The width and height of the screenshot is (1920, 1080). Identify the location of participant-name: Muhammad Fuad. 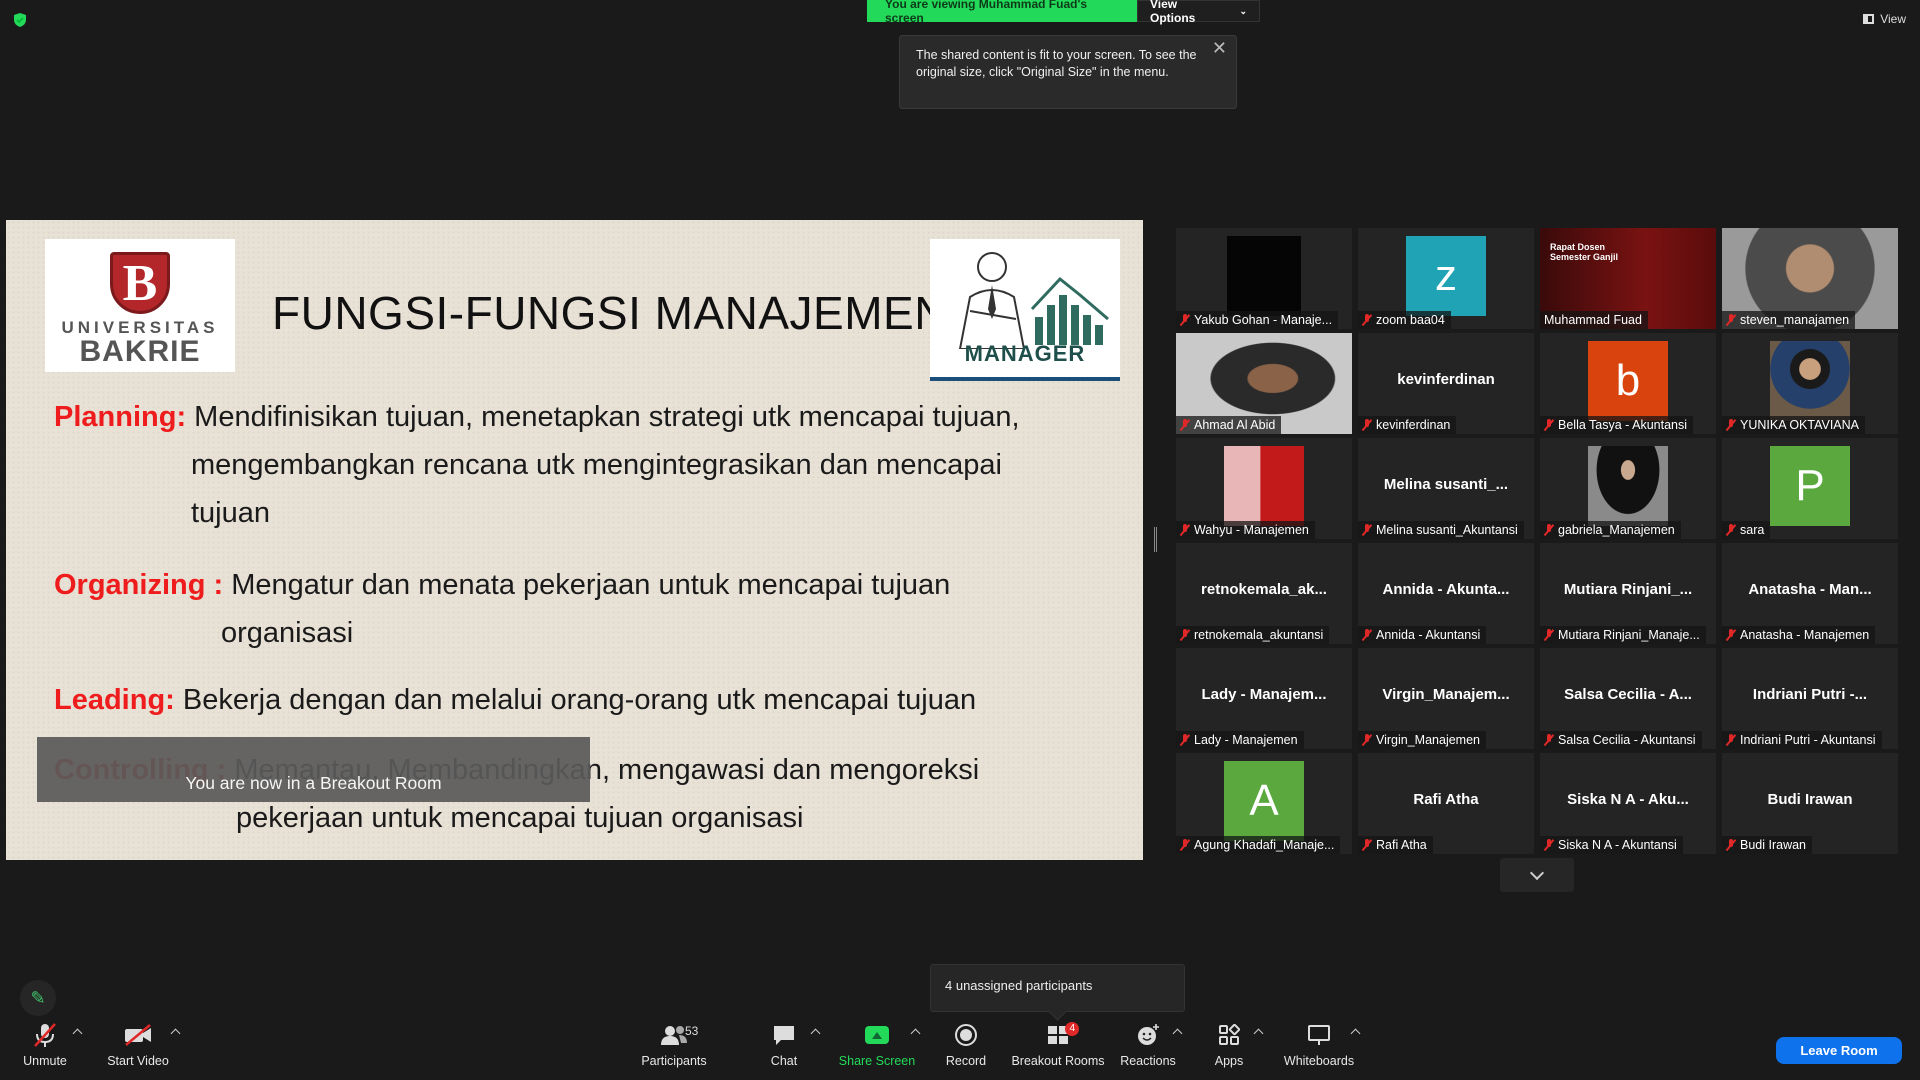
(1593, 320).